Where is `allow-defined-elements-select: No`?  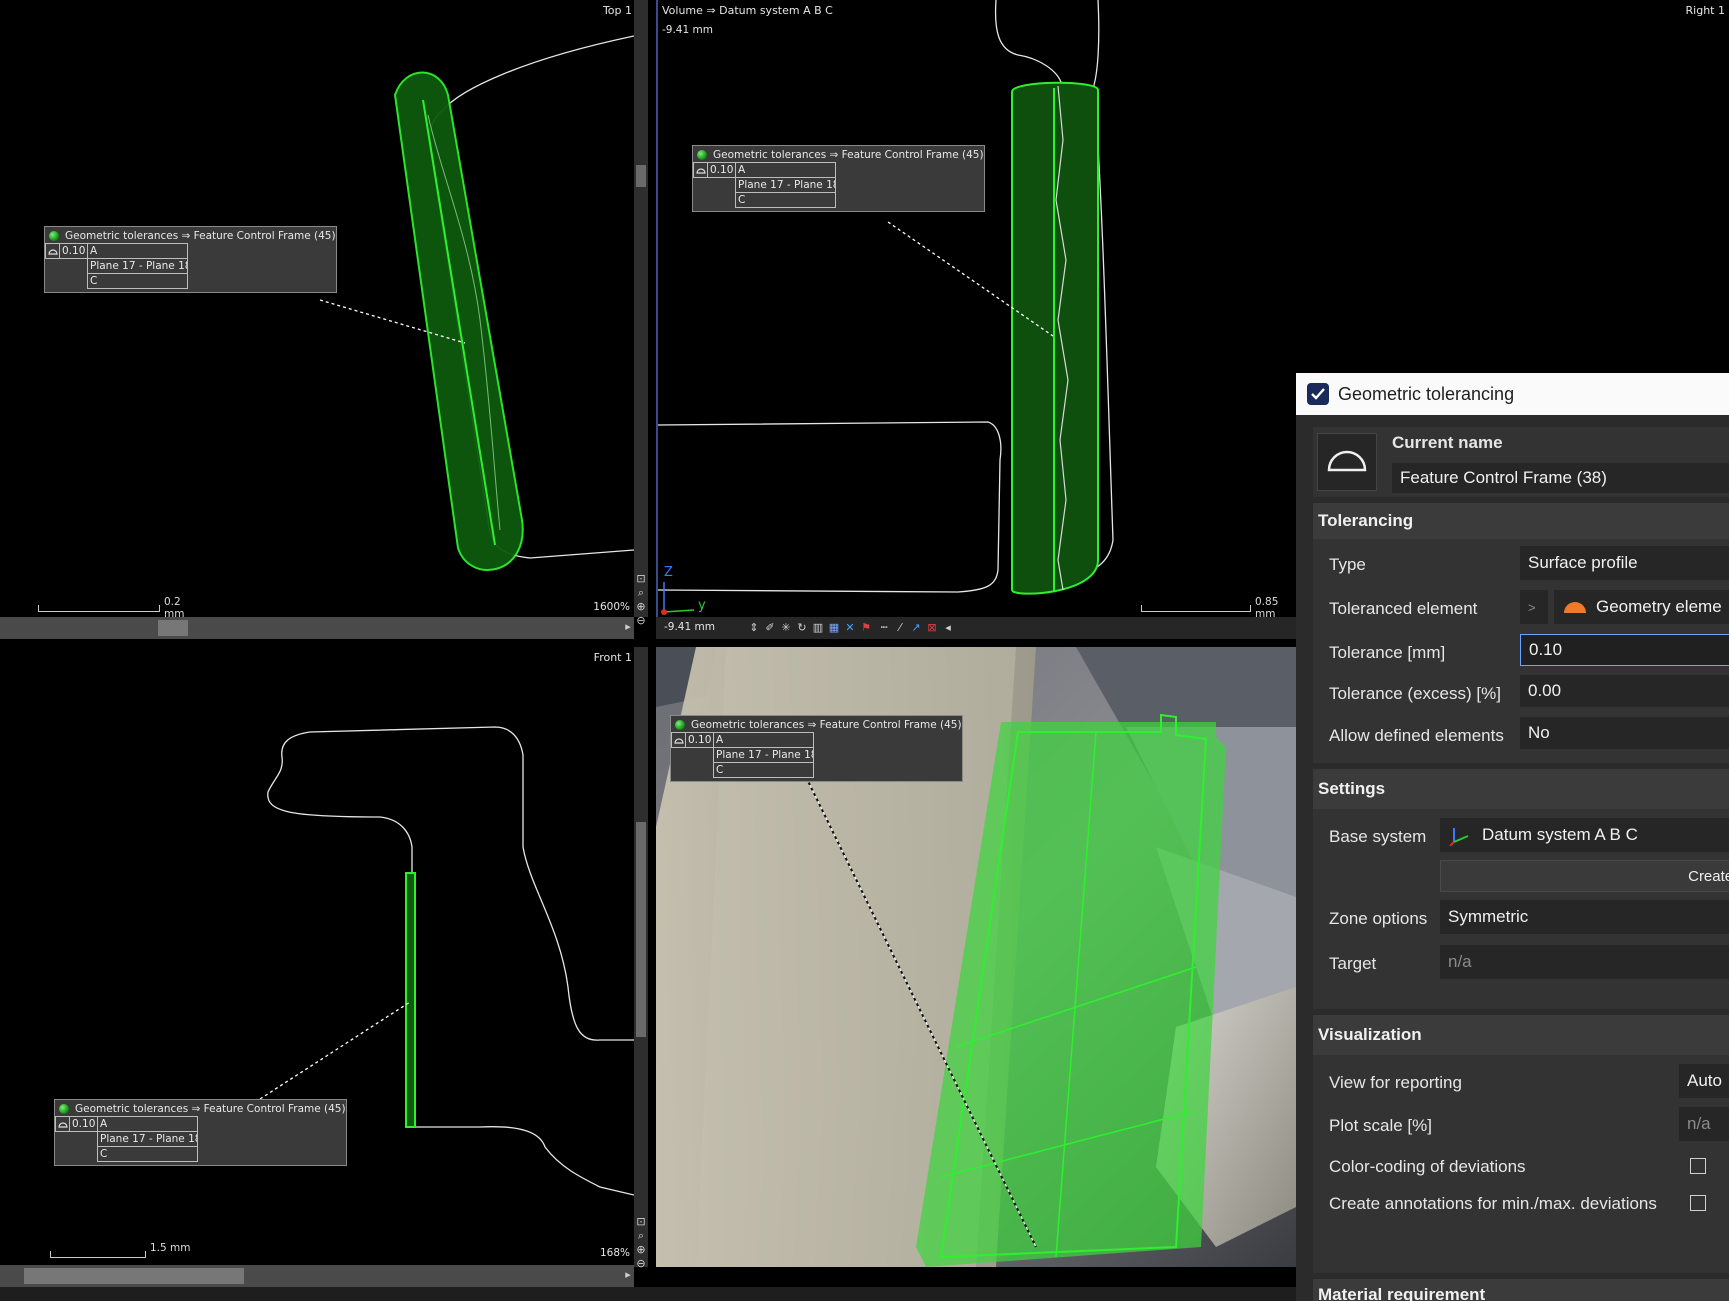
allow-defined-elements-select: No is located at coordinates (1624, 733).